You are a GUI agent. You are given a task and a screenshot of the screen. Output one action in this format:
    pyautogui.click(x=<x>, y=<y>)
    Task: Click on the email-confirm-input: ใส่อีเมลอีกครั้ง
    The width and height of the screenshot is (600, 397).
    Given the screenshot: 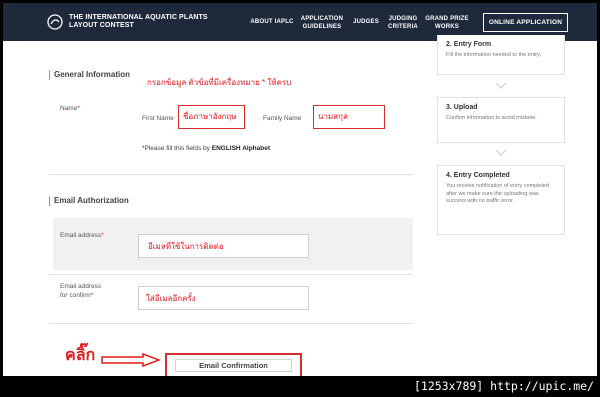 What is the action you would take?
    pyautogui.click(x=223, y=298)
    